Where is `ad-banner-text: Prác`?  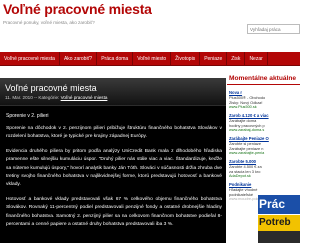
ad-banner-text: Prác is located at coordinates (279, 204).